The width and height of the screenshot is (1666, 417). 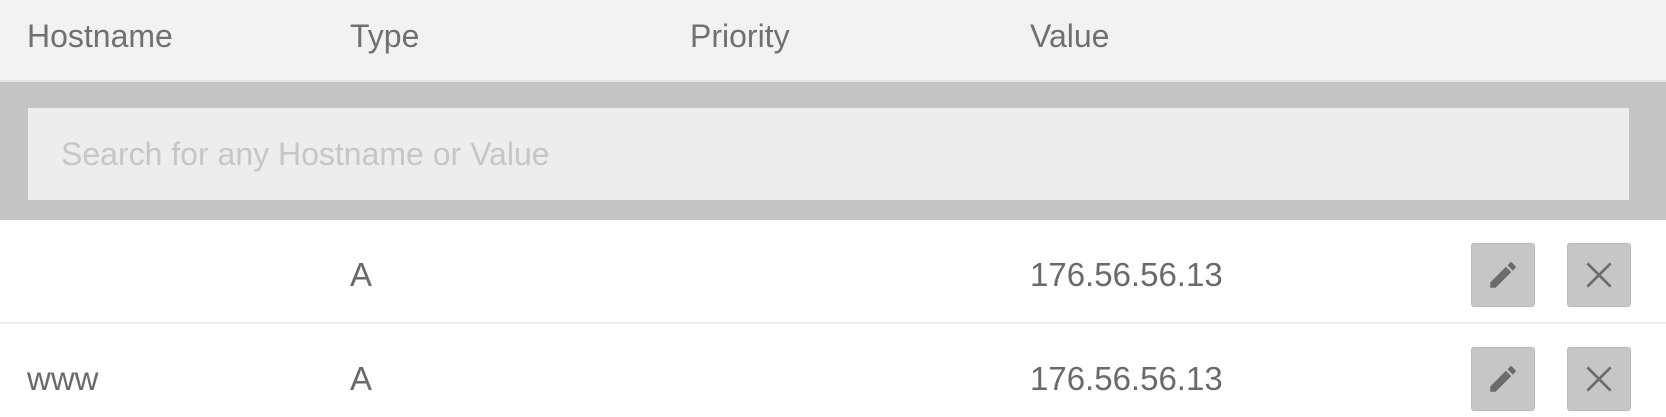 I want to click on column-header-value: Value, so click(x=1069, y=36).